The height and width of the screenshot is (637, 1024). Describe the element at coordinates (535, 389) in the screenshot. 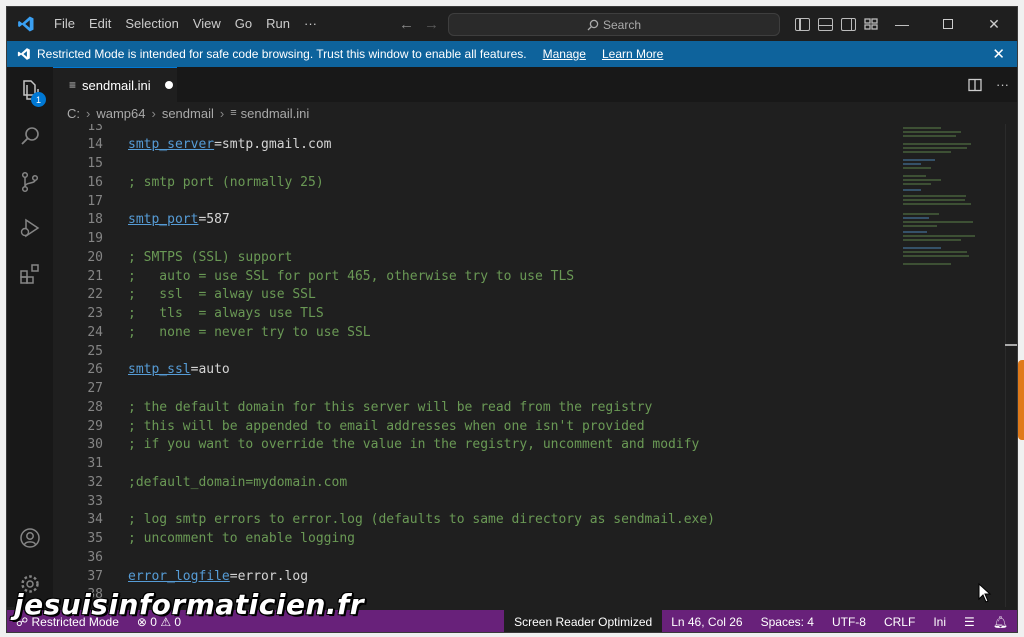

I see `code-line: 27` at that location.